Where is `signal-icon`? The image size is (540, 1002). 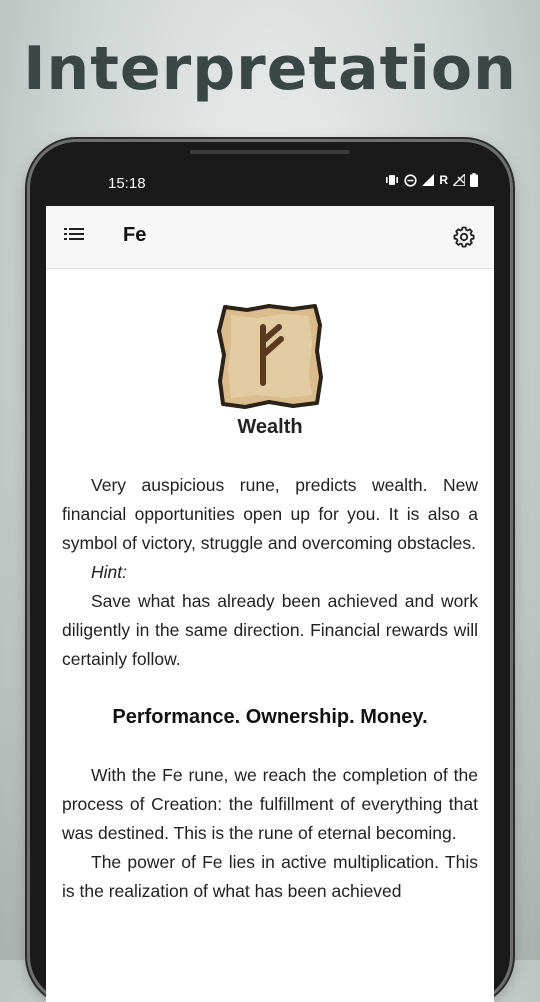
signal-icon is located at coordinates (428, 180).